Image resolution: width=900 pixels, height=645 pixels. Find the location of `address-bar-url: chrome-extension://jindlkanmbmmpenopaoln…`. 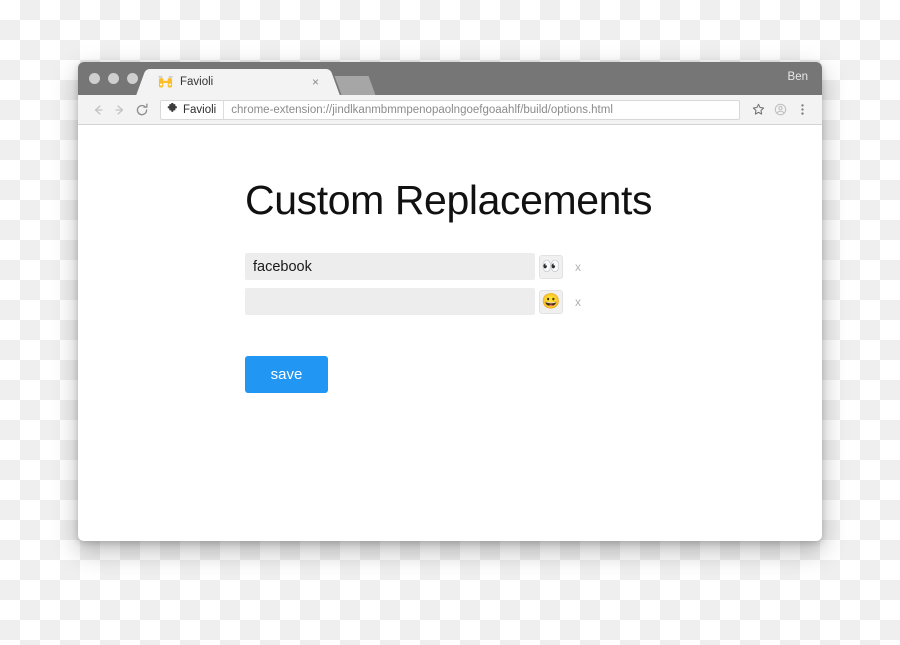

address-bar-url: chrome-extension://jindlkanmbmmpenopaoln… is located at coordinates (422, 109).